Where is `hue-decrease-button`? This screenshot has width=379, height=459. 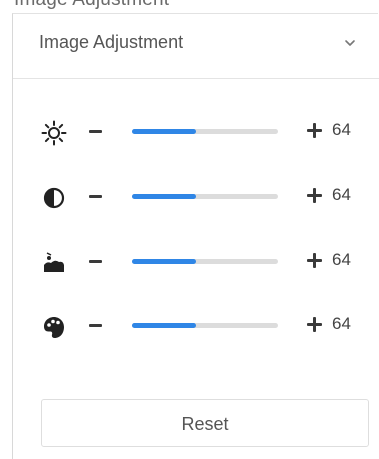 hue-decrease-button is located at coordinates (95, 325).